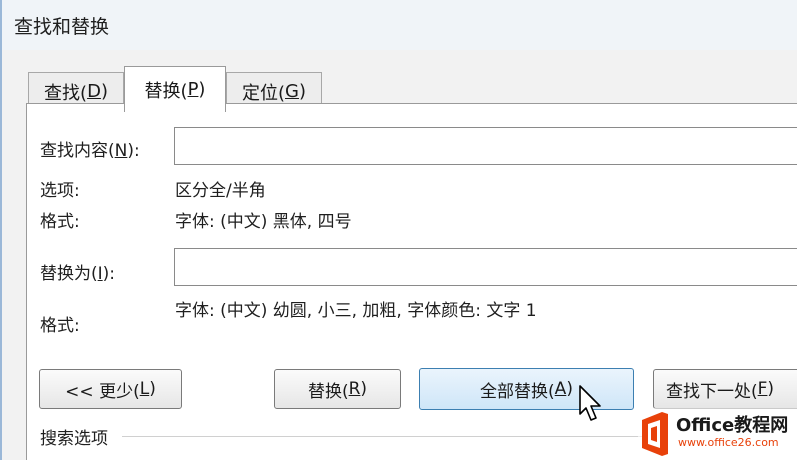 The height and width of the screenshot is (464, 797). What do you see at coordinates (263, 93) in the screenshot?
I see `tab-goto-label: 定位(` at bounding box center [263, 93].